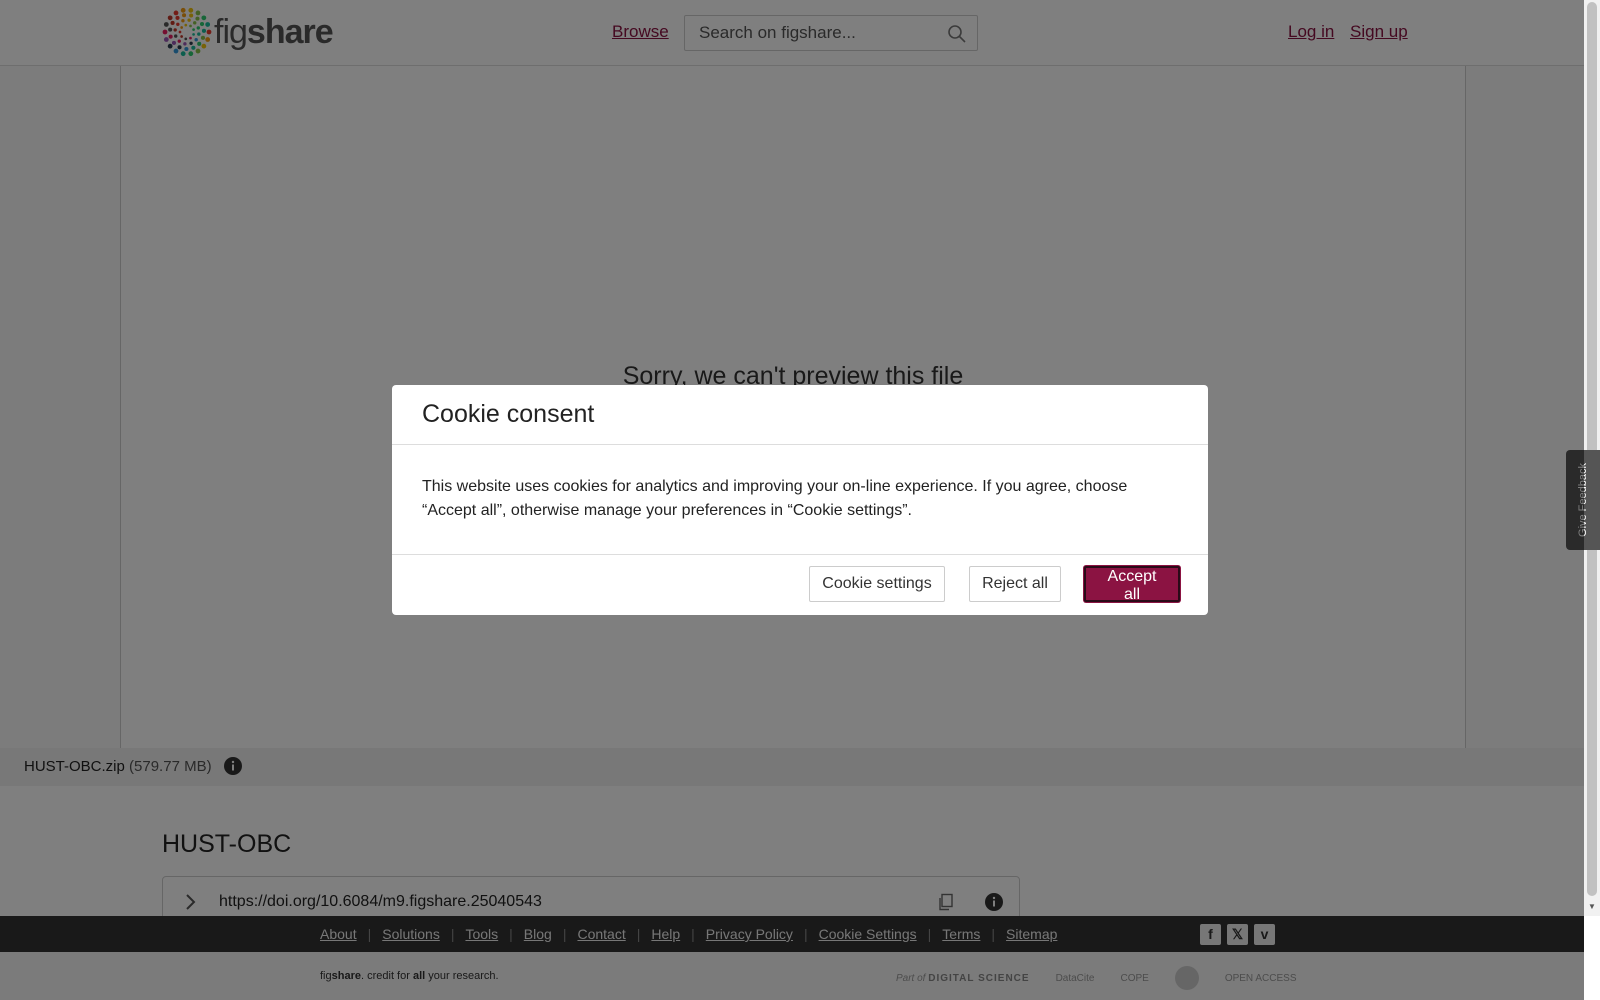  Describe the element at coordinates (508, 414) in the screenshot. I see `modal-title: Cookie consent` at that location.